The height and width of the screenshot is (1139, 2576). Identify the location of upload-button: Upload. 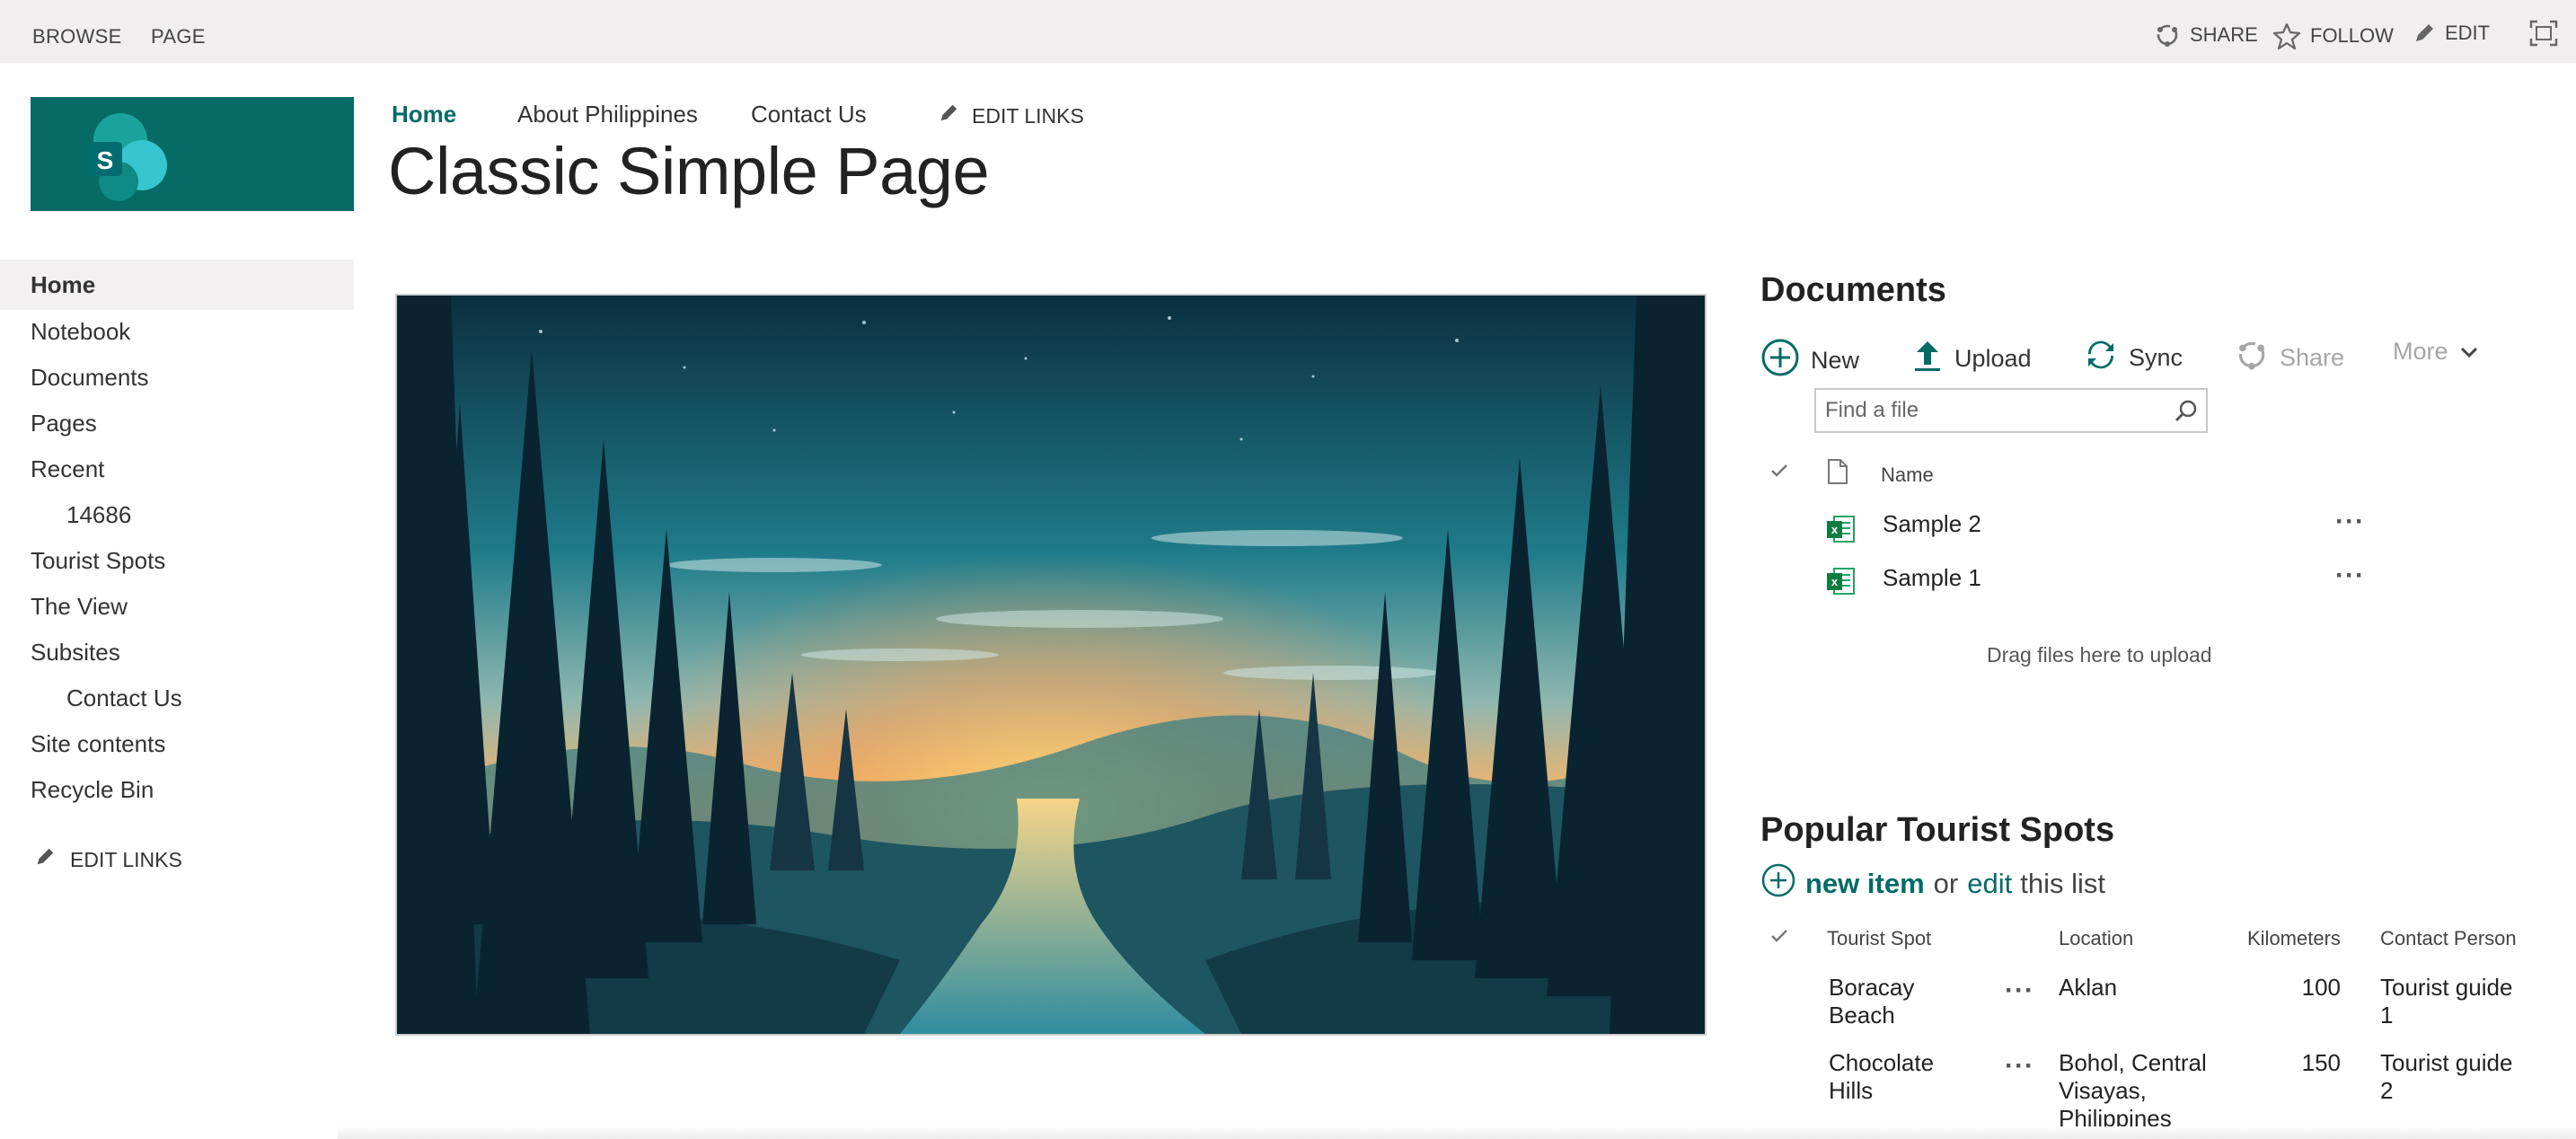
(1971, 359).